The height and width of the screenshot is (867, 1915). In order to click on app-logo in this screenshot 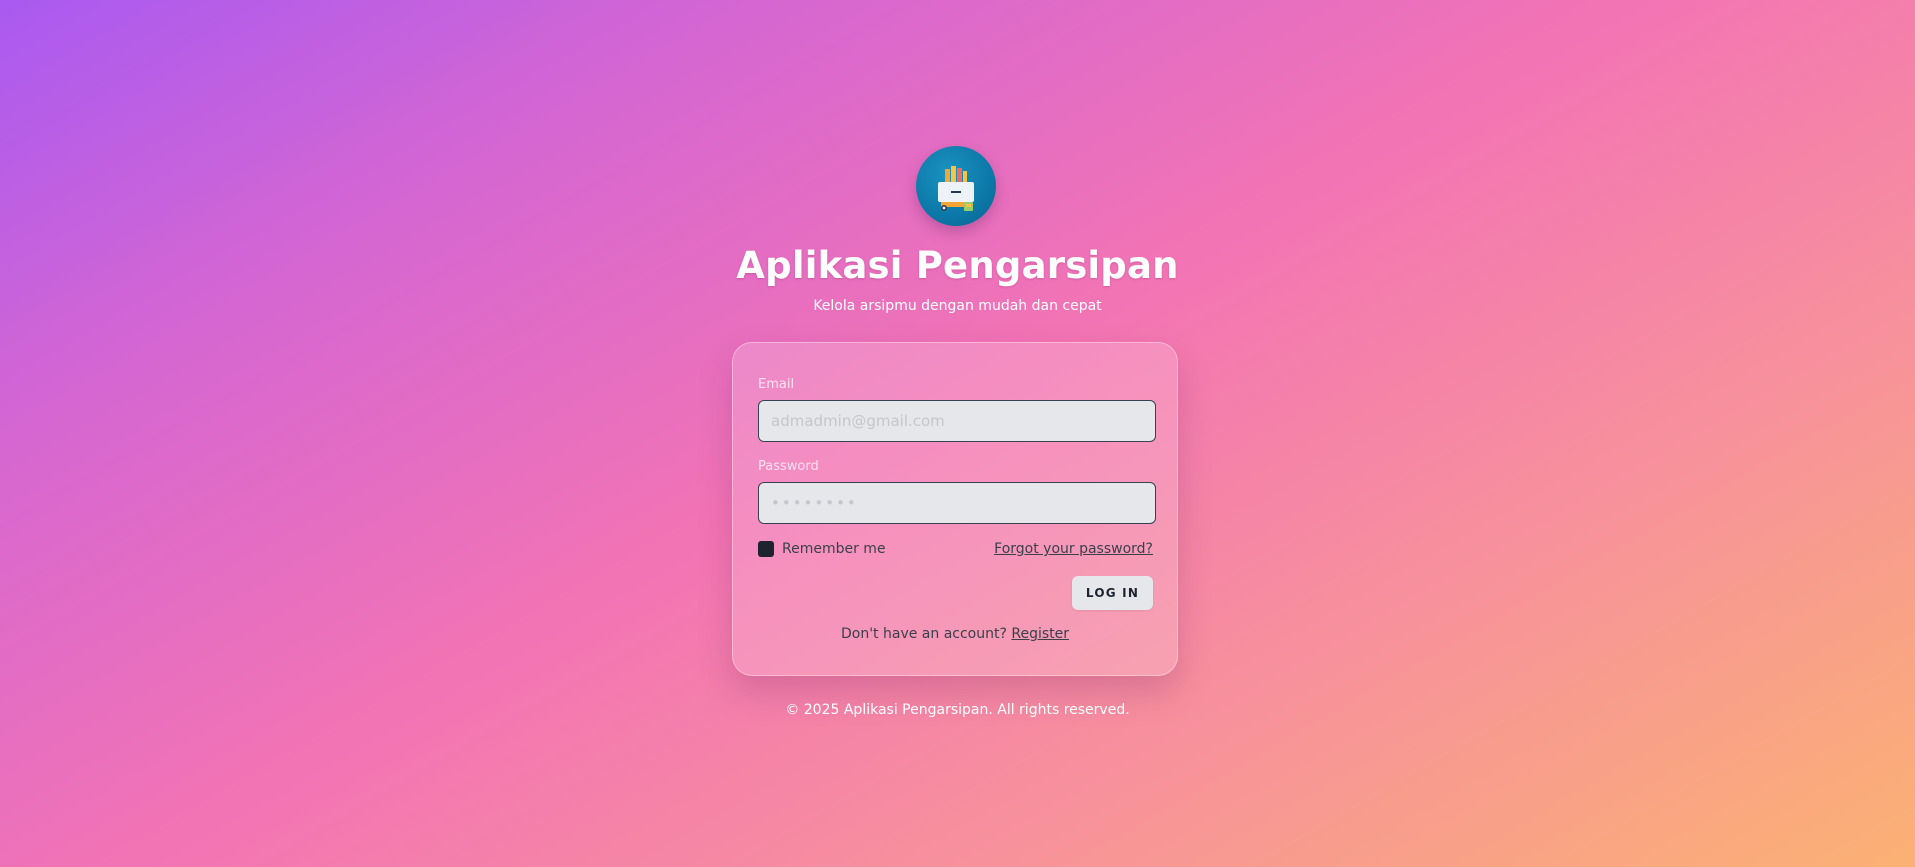, I will do `click(956, 186)`.